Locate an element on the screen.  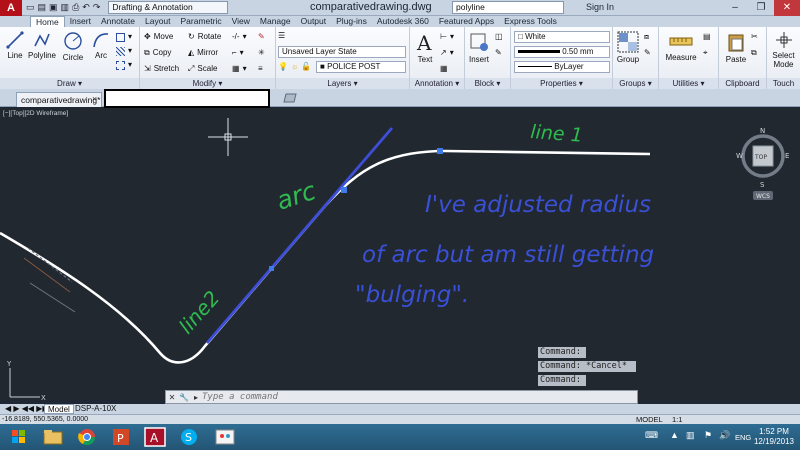
powerpoint-icon: P is located at coordinates (121, 437).